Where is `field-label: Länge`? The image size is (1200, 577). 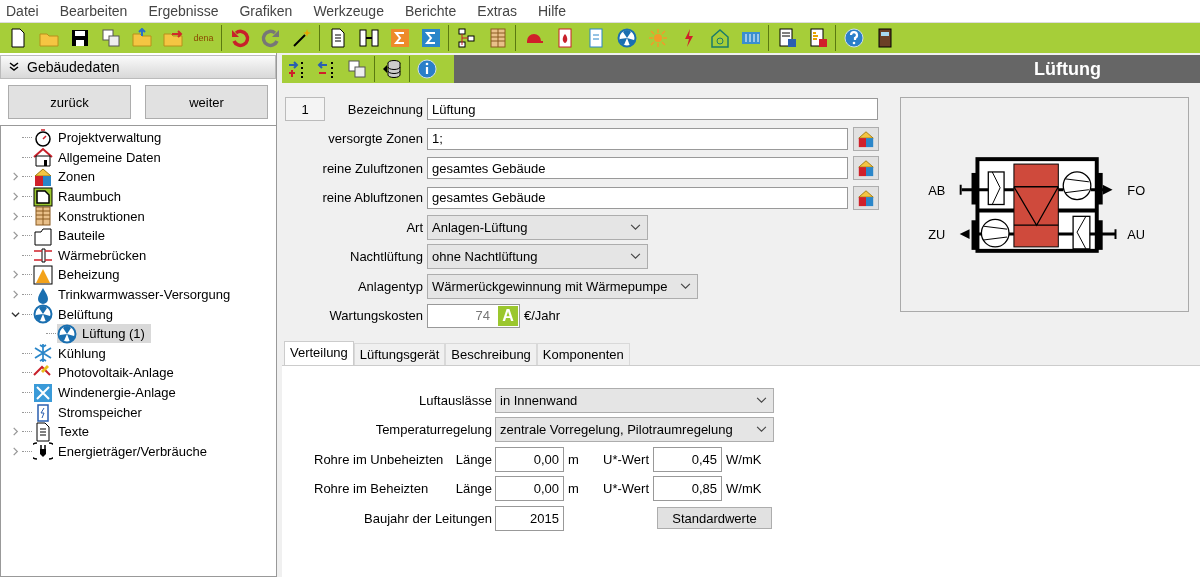 field-label: Länge is located at coordinates (473, 459).